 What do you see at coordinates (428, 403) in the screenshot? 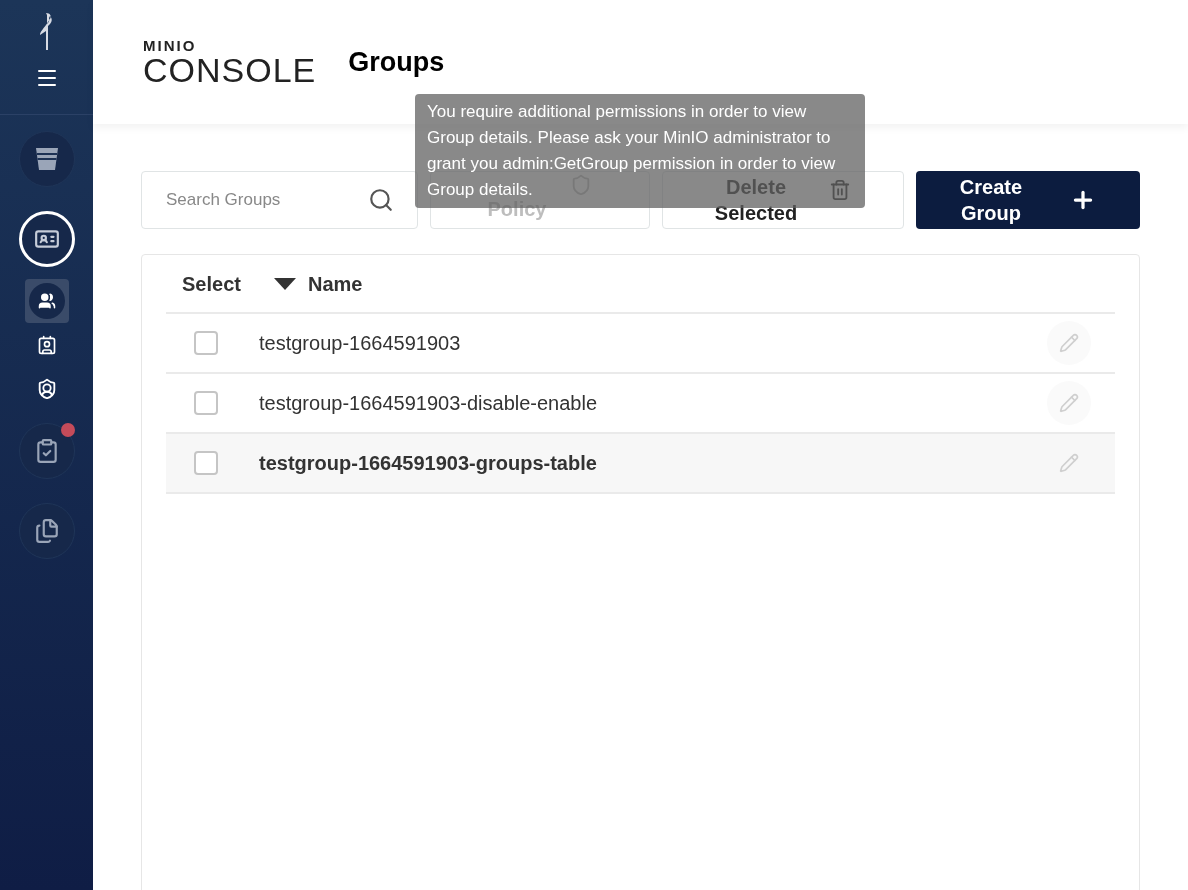
I see `group-name: testgroup-1664591903-disable-enable` at bounding box center [428, 403].